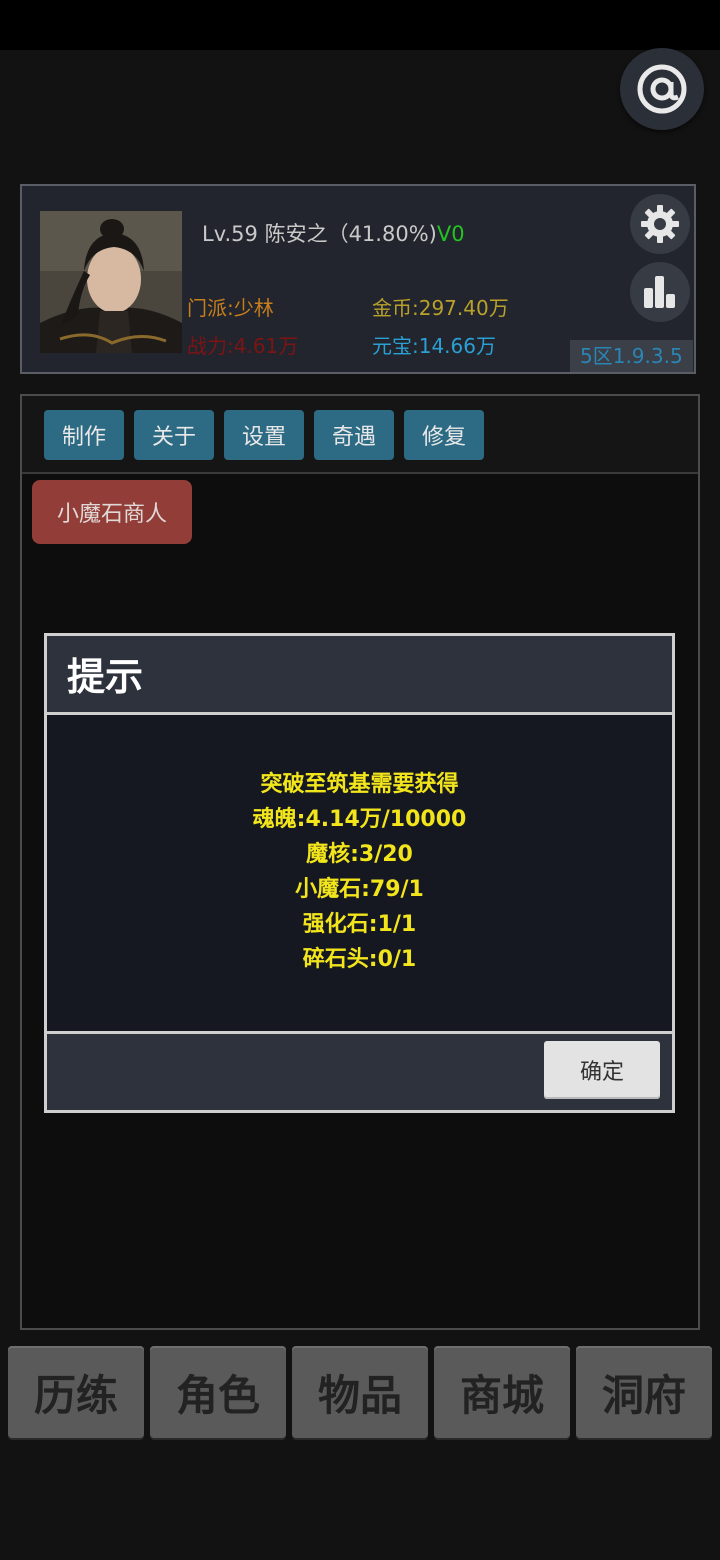 The width and height of the screenshot is (720, 1560). What do you see at coordinates (359, 1070) in the screenshot?
I see `dialog-footer: 确定` at bounding box center [359, 1070].